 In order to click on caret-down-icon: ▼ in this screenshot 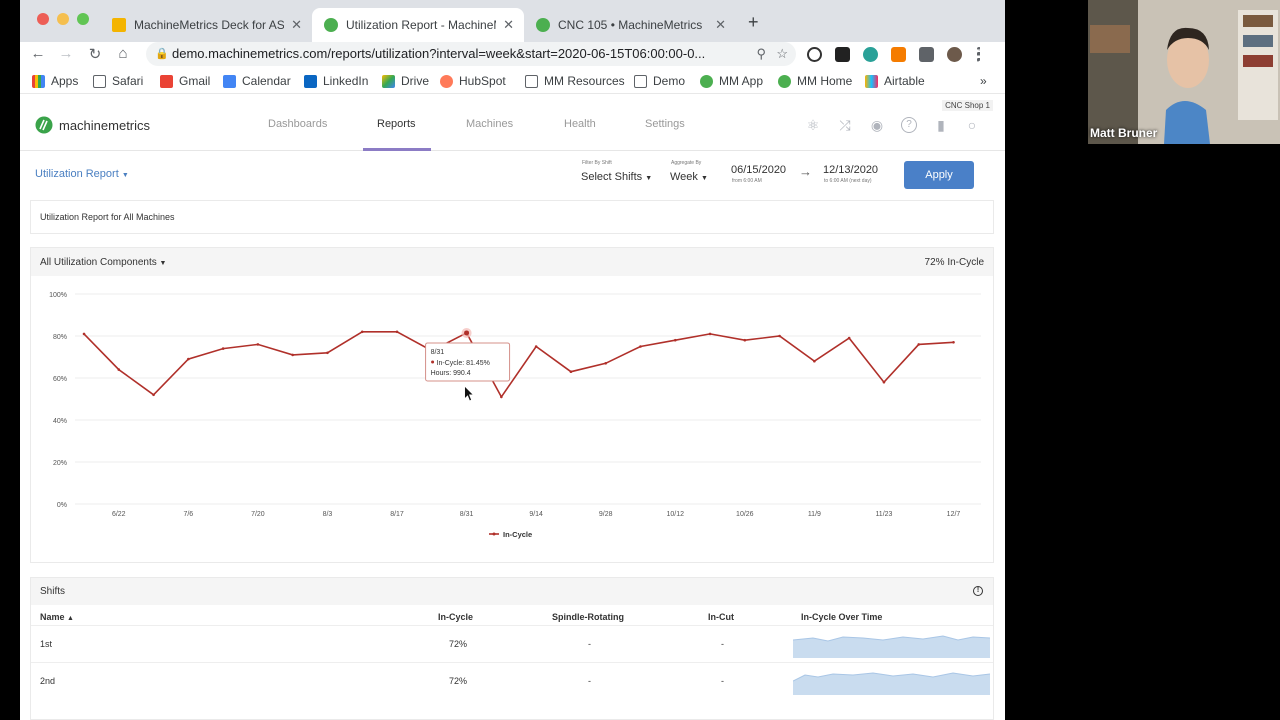, I will do `click(649, 178)`.